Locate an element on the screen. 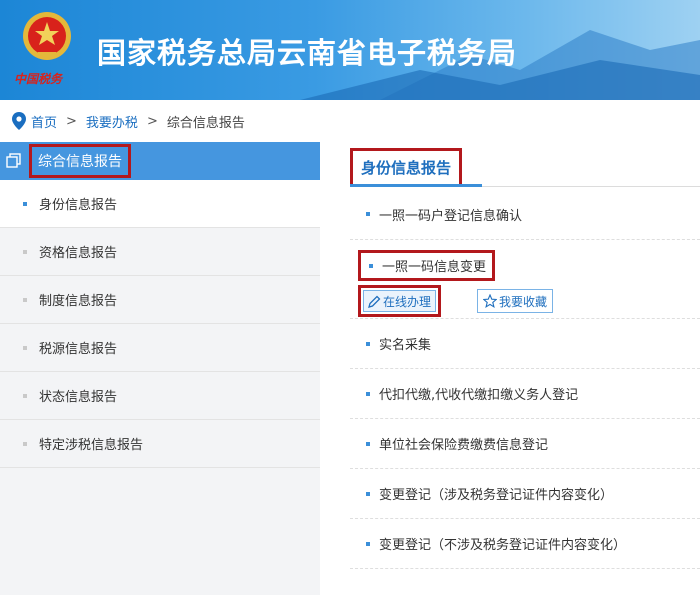  service-item-registration-confirm: 一照一码户登记信息确认 is located at coordinates (525, 214).